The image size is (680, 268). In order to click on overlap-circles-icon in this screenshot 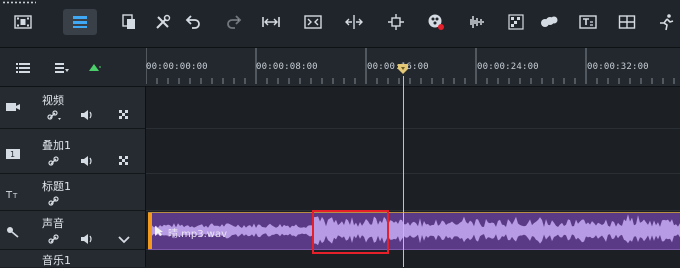, I will do `click(549, 21)`.